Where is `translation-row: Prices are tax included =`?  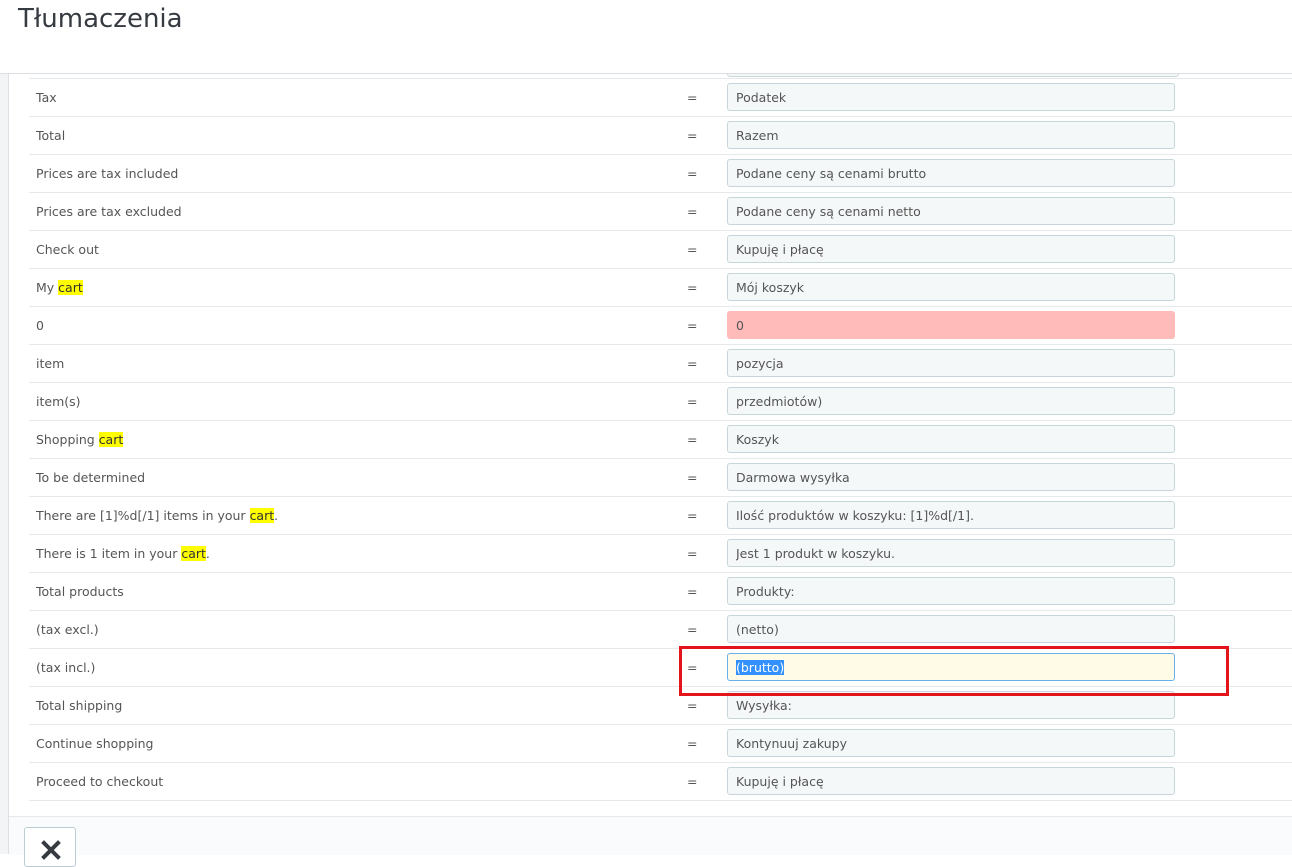 translation-row: Prices are tax included = is located at coordinates (660, 174).